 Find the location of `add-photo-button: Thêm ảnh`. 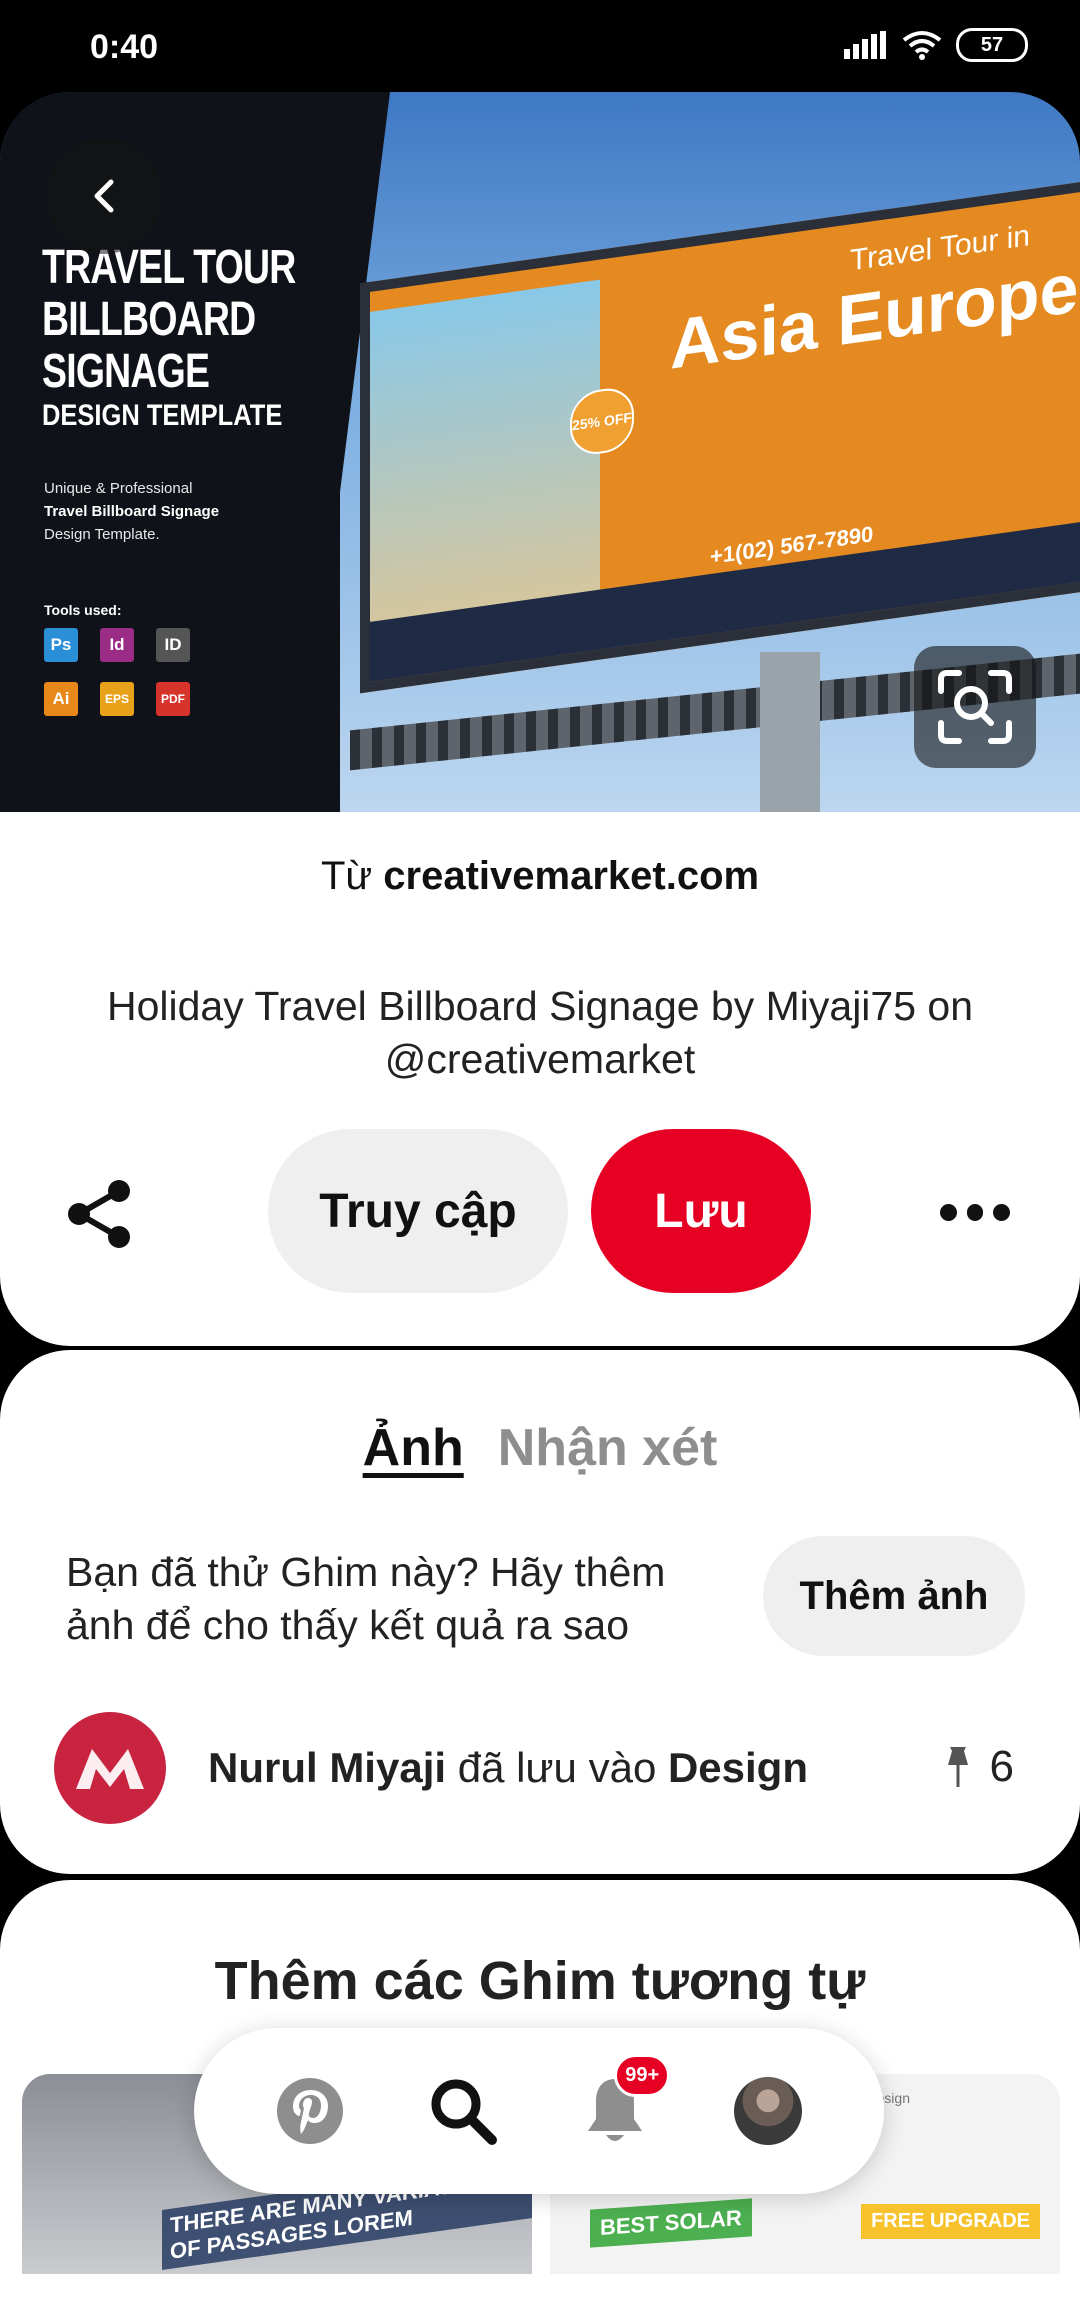

add-photo-button: Thêm ảnh is located at coordinates (894, 1596).